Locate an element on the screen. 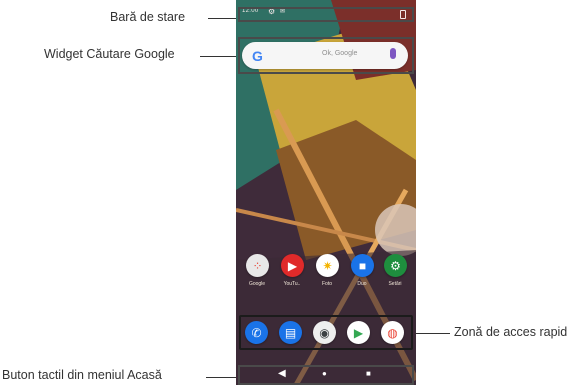  play-store-icon: ▶ is located at coordinates (358, 332).